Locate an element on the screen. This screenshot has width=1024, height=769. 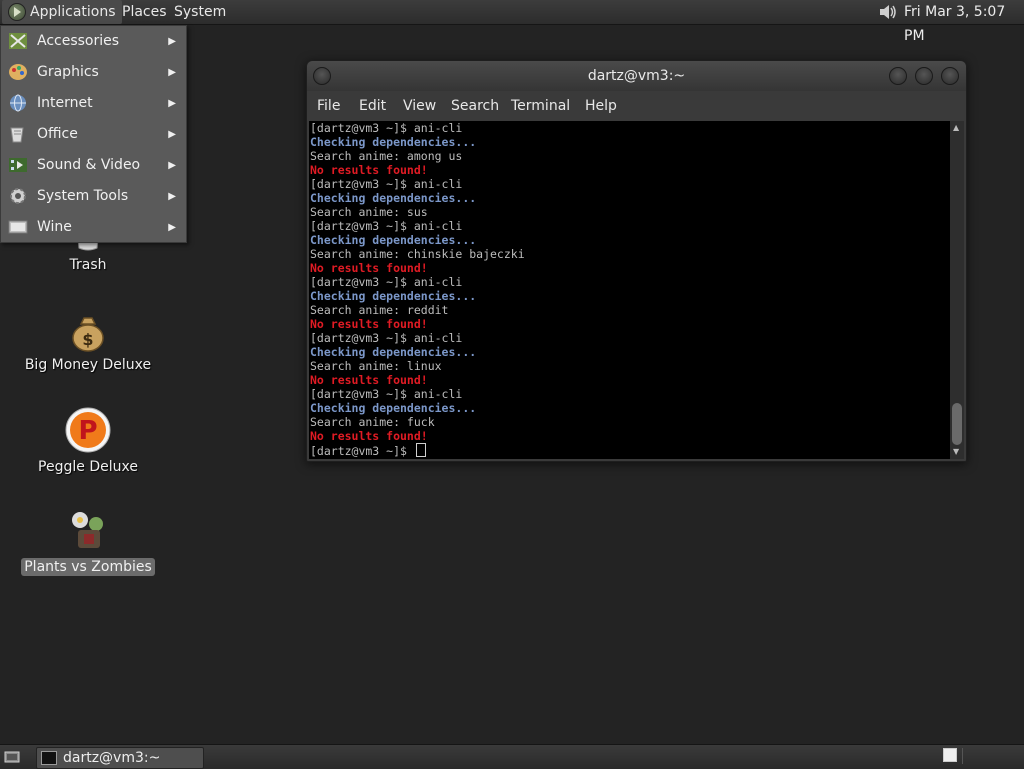
desktop-icon-peggle-deluxe: P Peggle Deluxe is located at coordinates (88, 441).